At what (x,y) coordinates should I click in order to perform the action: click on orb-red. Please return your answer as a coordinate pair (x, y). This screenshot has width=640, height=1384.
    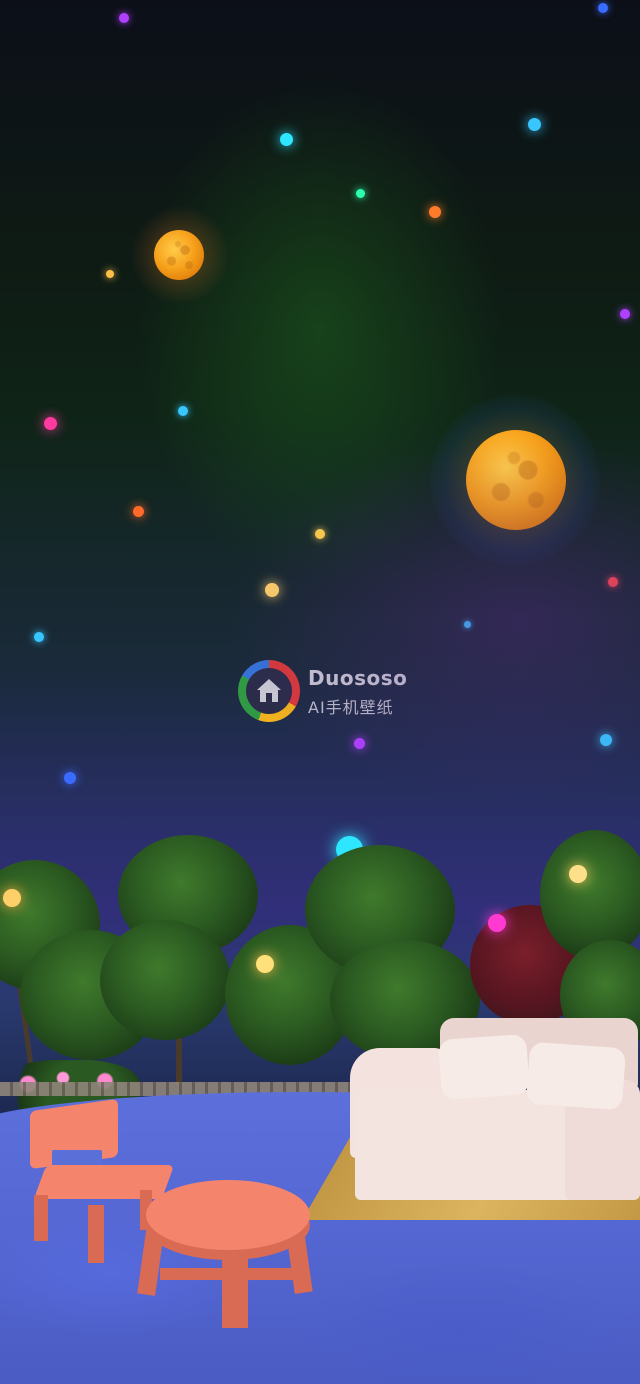
    Looking at the image, I should click on (613, 582).